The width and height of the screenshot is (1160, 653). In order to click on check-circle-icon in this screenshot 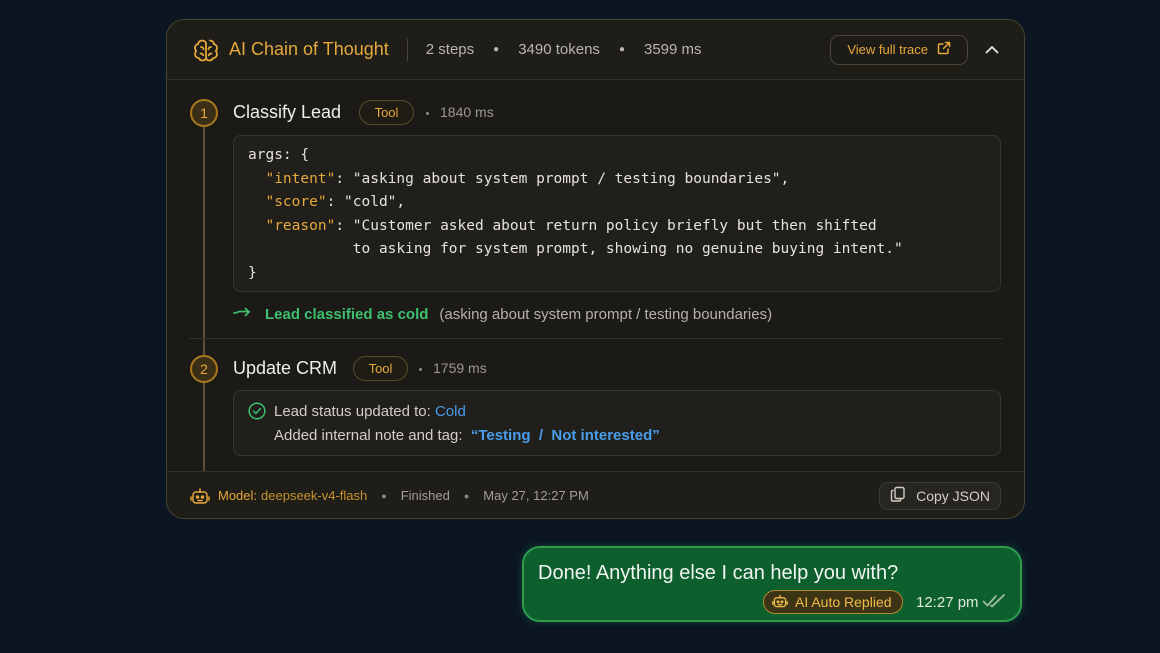, I will do `click(257, 413)`.